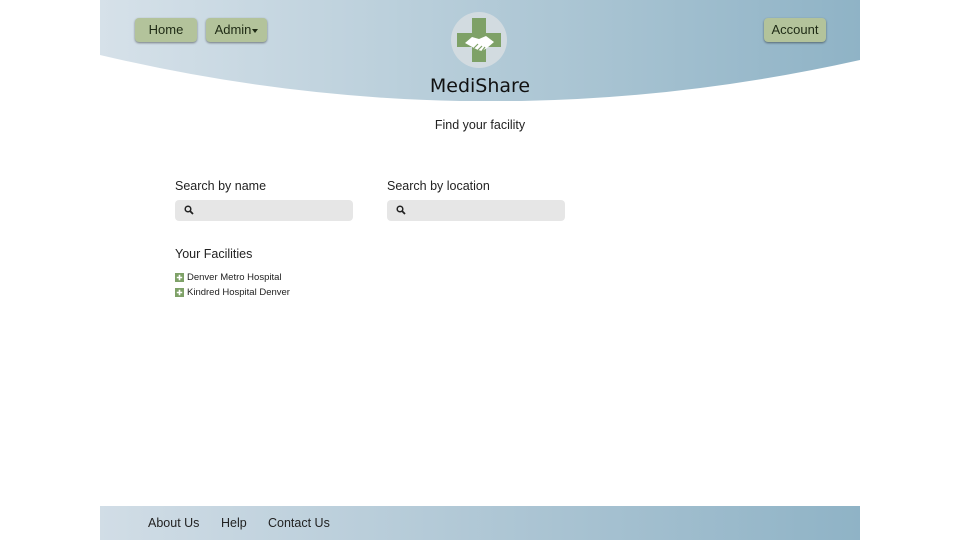  What do you see at coordinates (234, 277) in the screenshot?
I see `facility-item-label: Denver Metro Hospital` at bounding box center [234, 277].